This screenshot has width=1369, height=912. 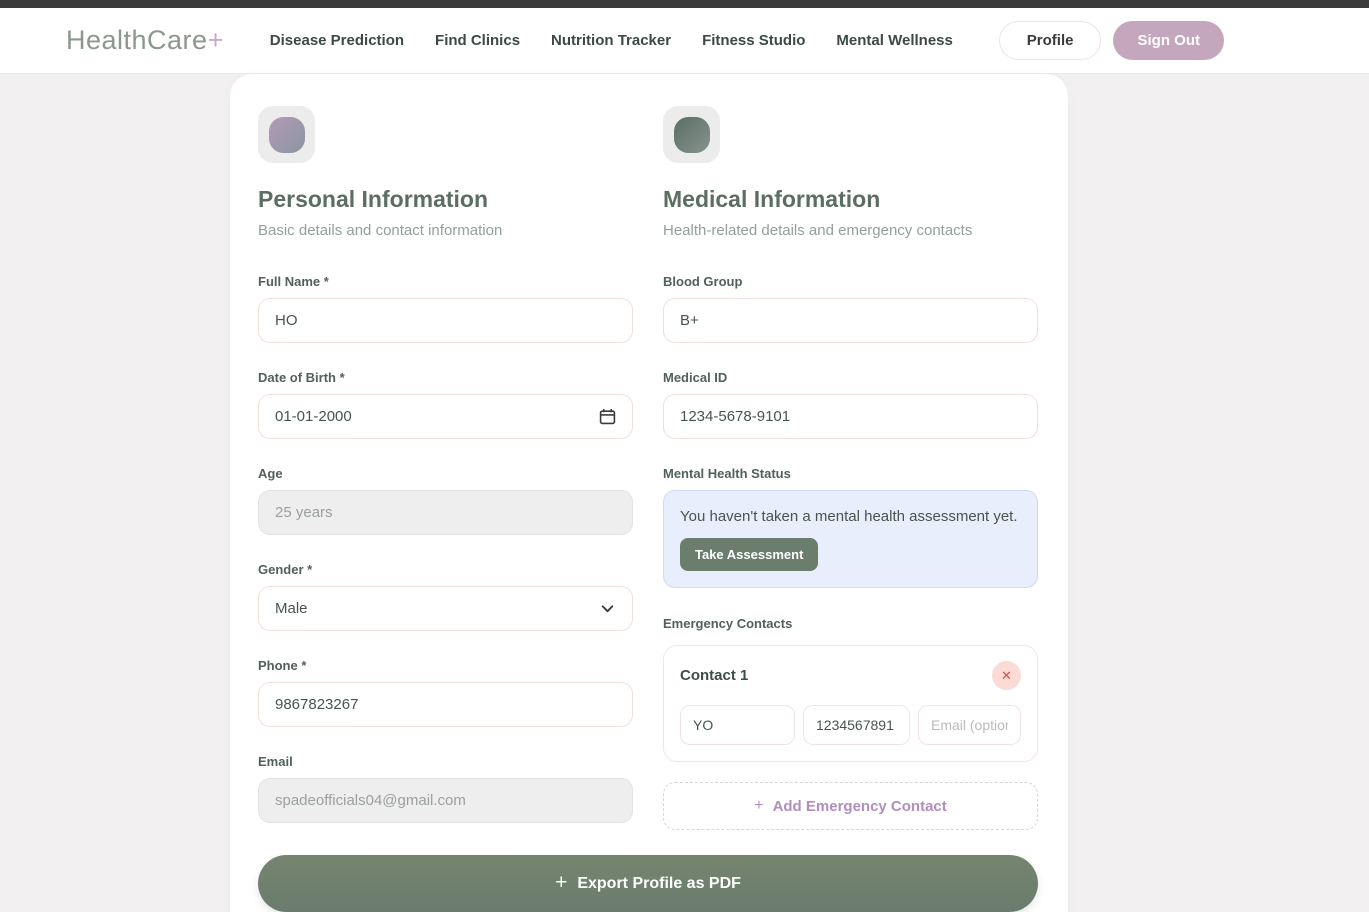 I want to click on contact-email-input, so click(x=969, y=725).